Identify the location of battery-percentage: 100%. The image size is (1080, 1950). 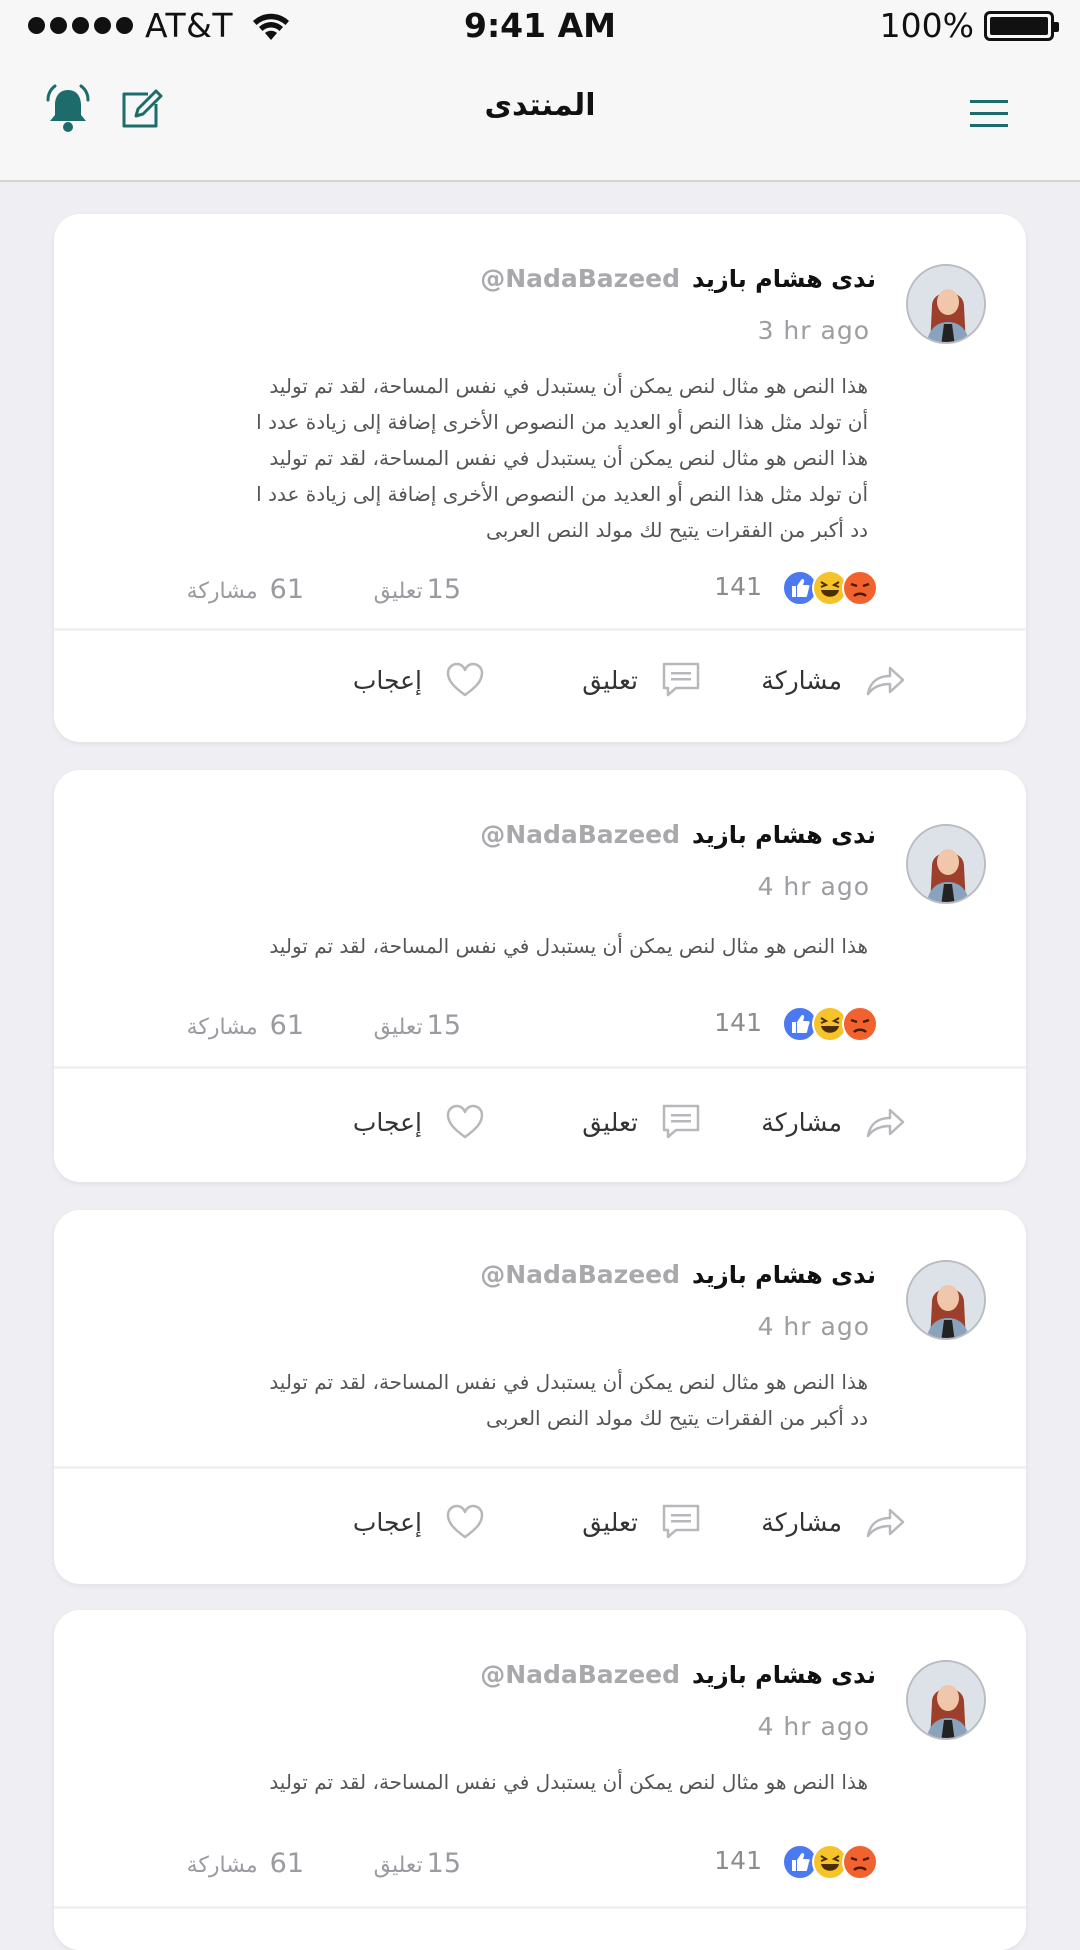
(926, 25).